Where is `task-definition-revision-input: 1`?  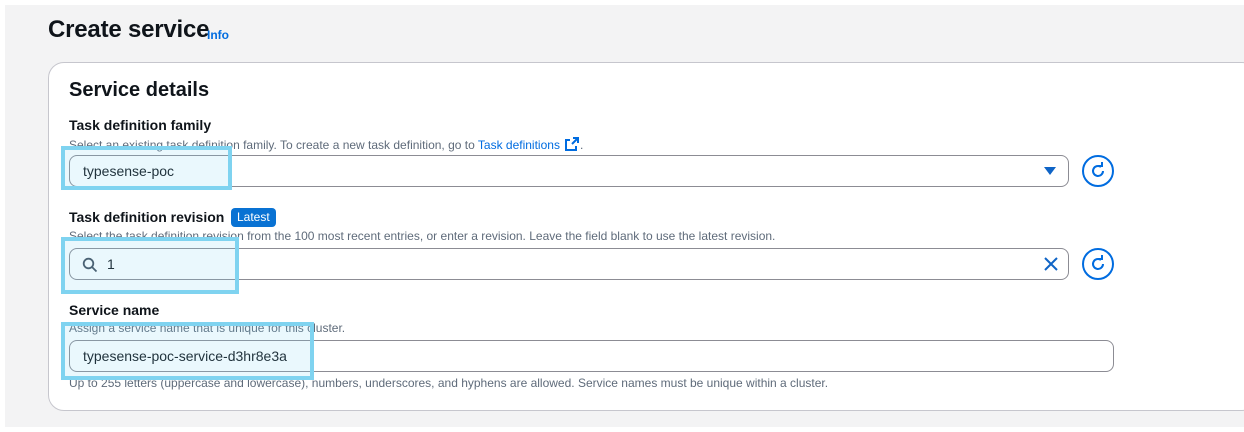 task-definition-revision-input: 1 is located at coordinates (569, 264).